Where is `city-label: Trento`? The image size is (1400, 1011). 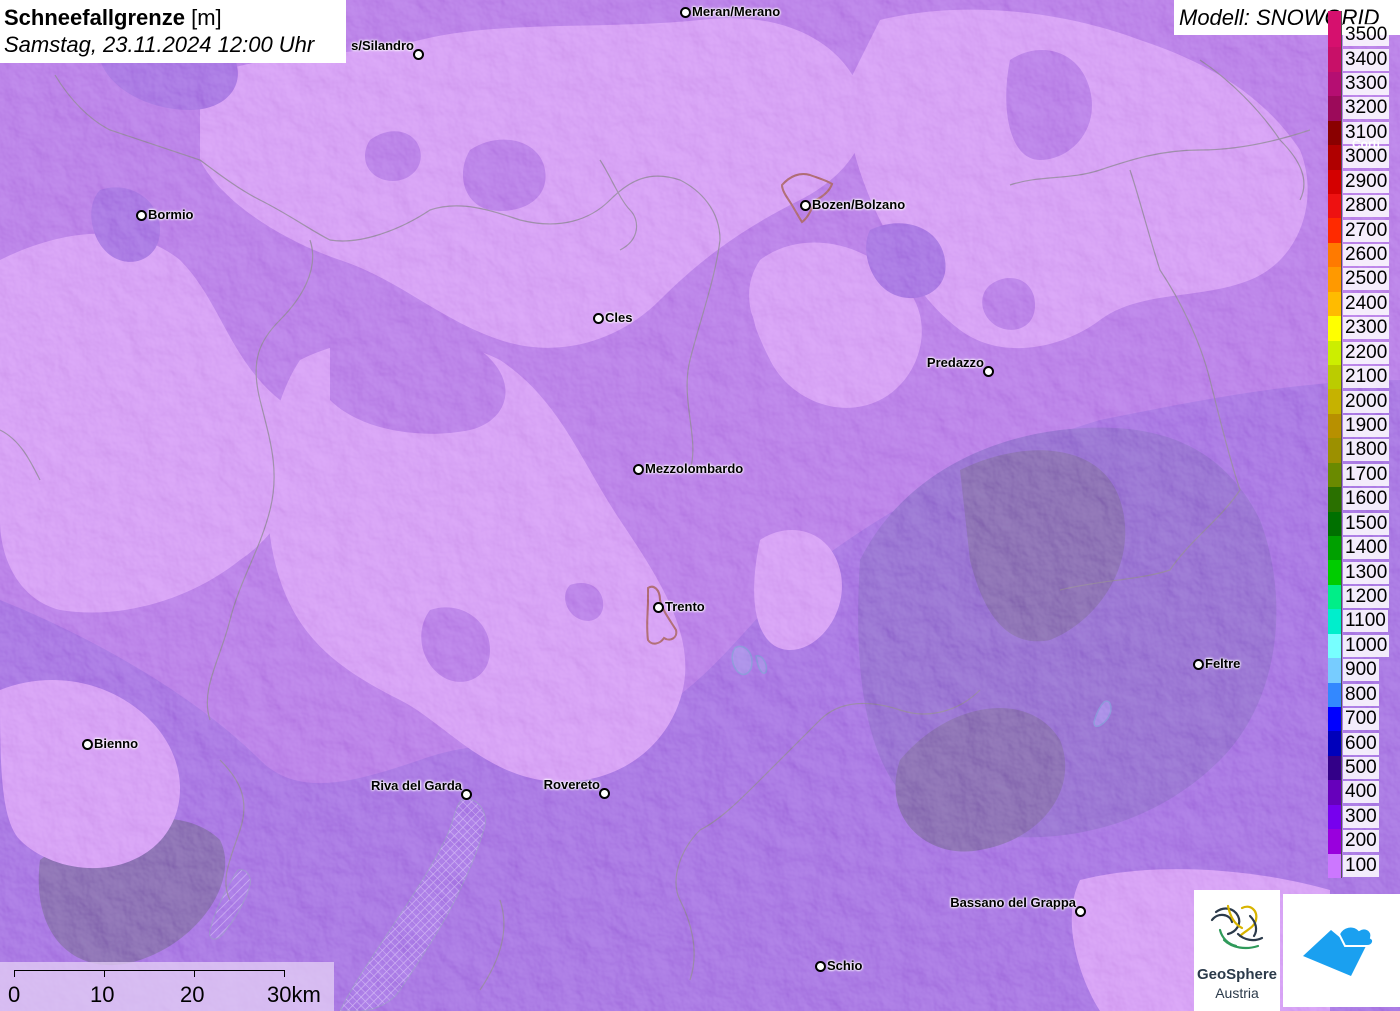
city-label: Trento is located at coordinates (685, 606).